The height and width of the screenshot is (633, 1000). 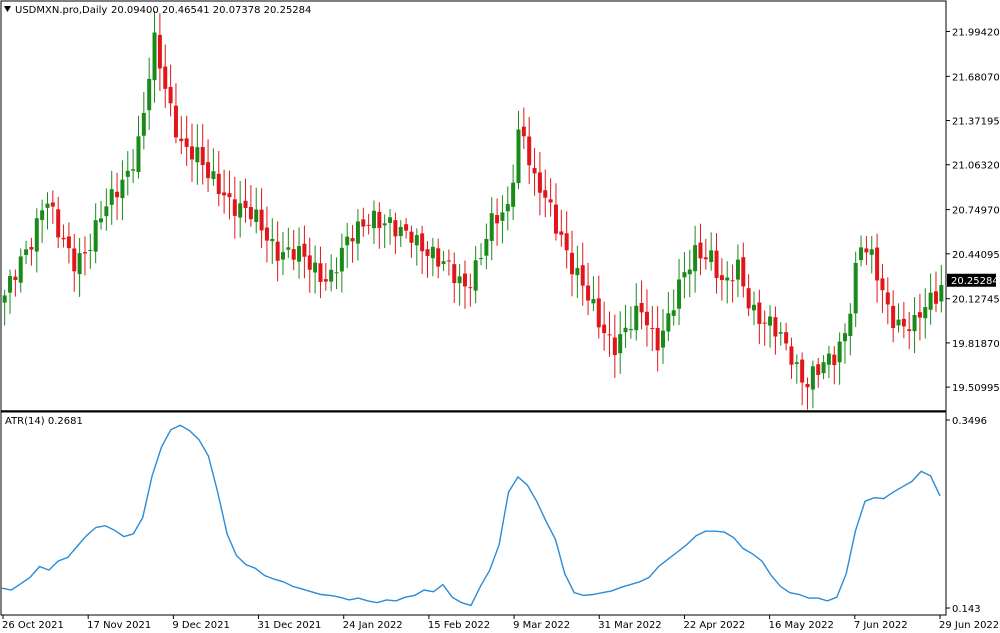 I want to click on time-tick-label: 31 Mar 2022, so click(x=629, y=625).